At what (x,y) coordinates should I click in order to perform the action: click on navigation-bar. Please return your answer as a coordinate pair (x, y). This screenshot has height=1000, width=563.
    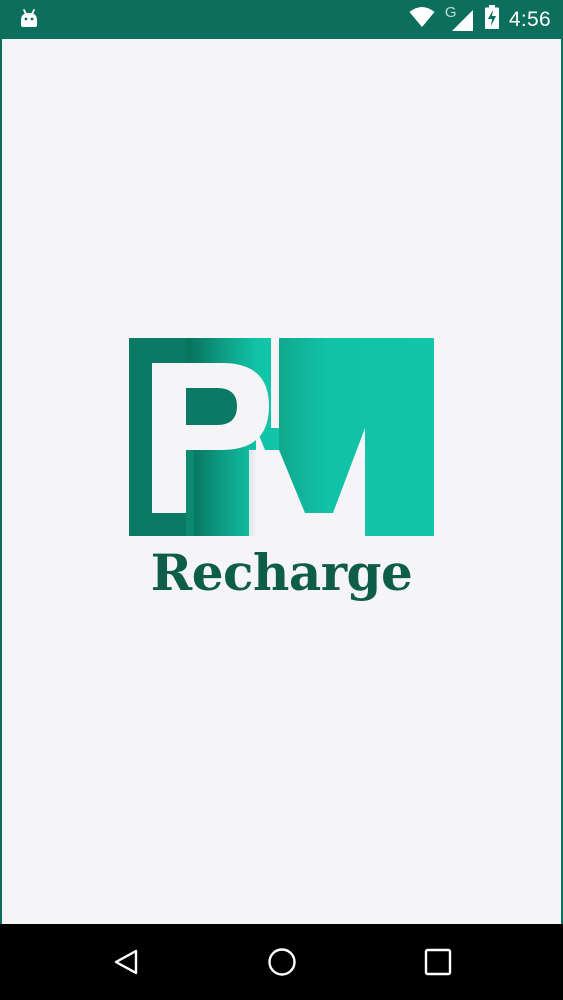
    Looking at the image, I should click on (281, 962).